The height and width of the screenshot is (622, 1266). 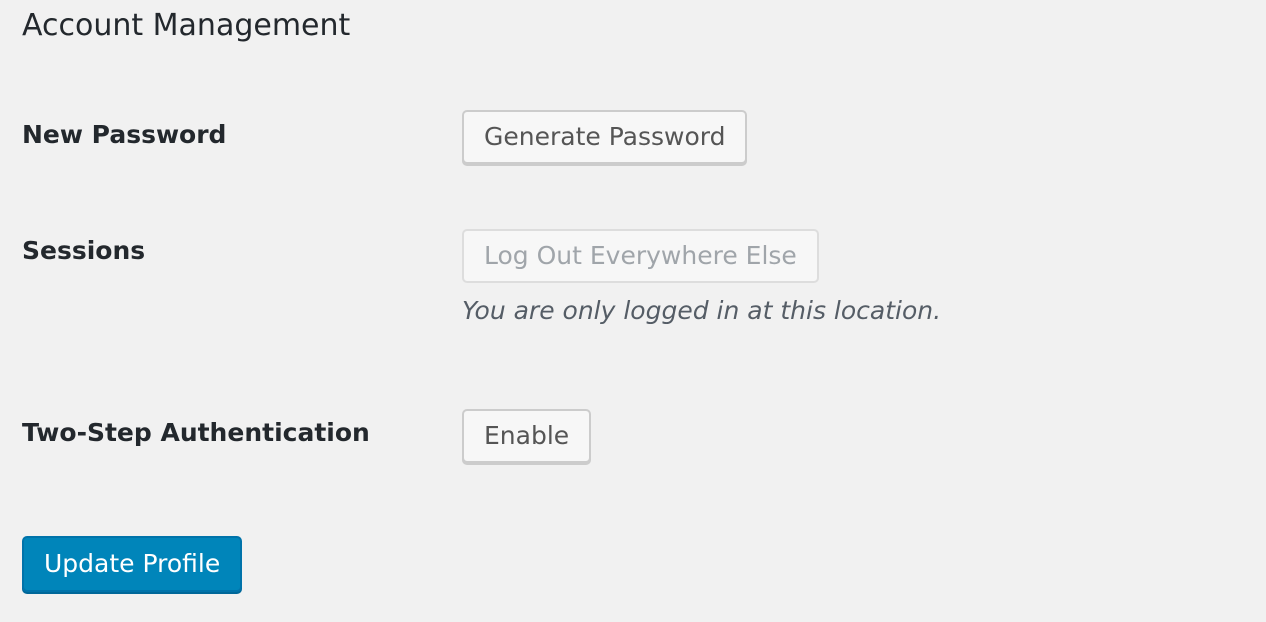 I want to click on two-step-authentication-label: Two-Step Authentication, so click(x=196, y=432).